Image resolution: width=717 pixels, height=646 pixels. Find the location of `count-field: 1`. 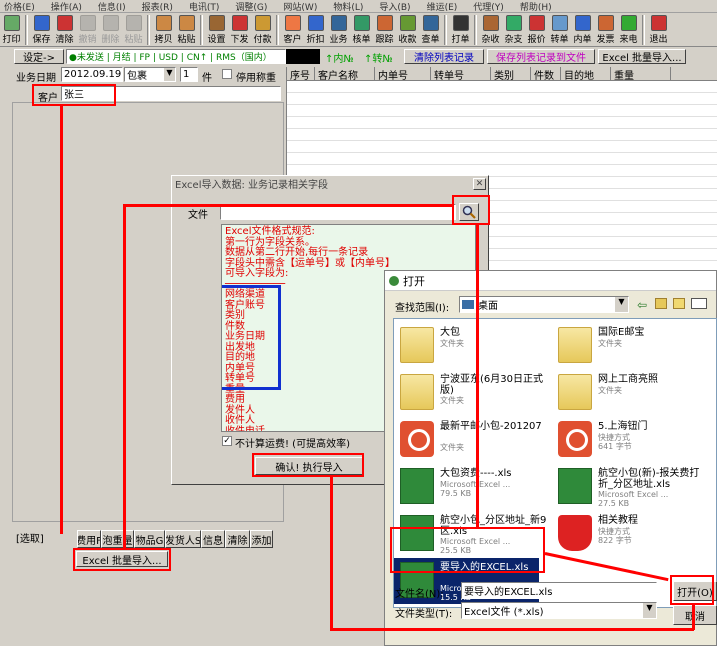

count-field: 1 is located at coordinates (189, 74).